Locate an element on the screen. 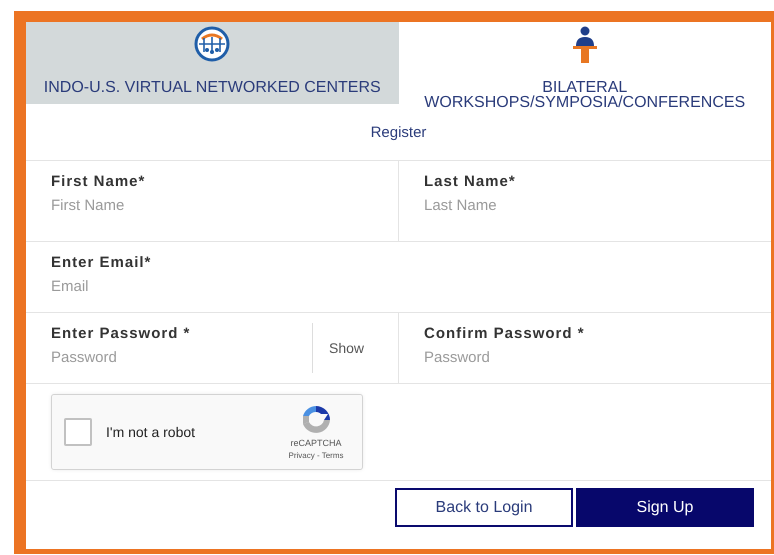 The height and width of the screenshot is (555, 774). privacy-terms-link: Privacy - Terms is located at coordinates (316, 455).